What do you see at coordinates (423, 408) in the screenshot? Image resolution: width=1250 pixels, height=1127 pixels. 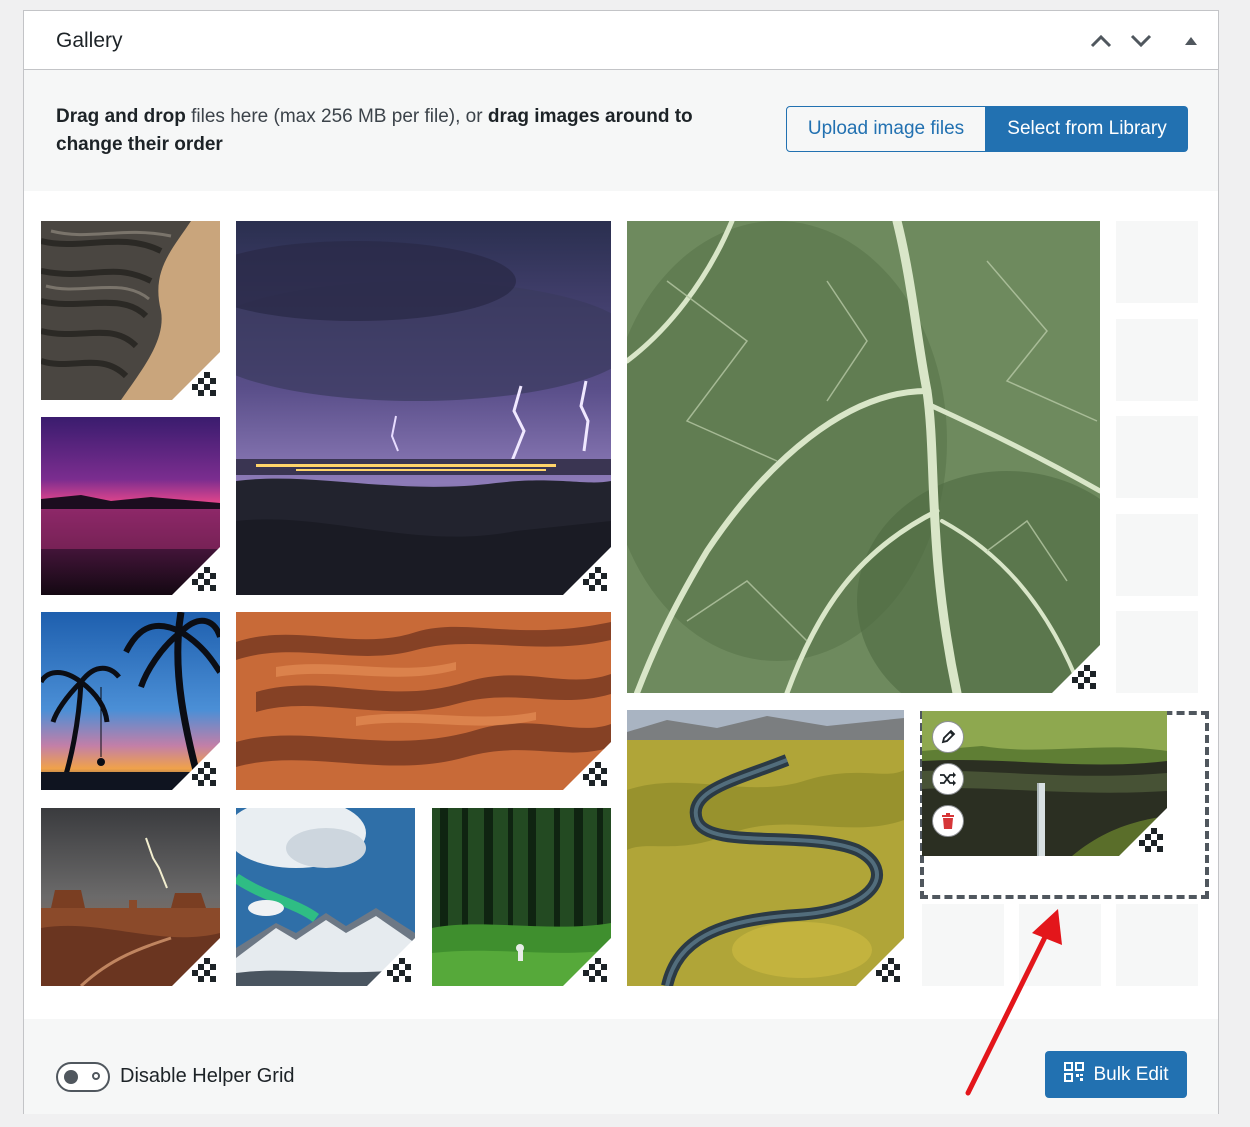 I see `thumb-lightning-night` at bounding box center [423, 408].